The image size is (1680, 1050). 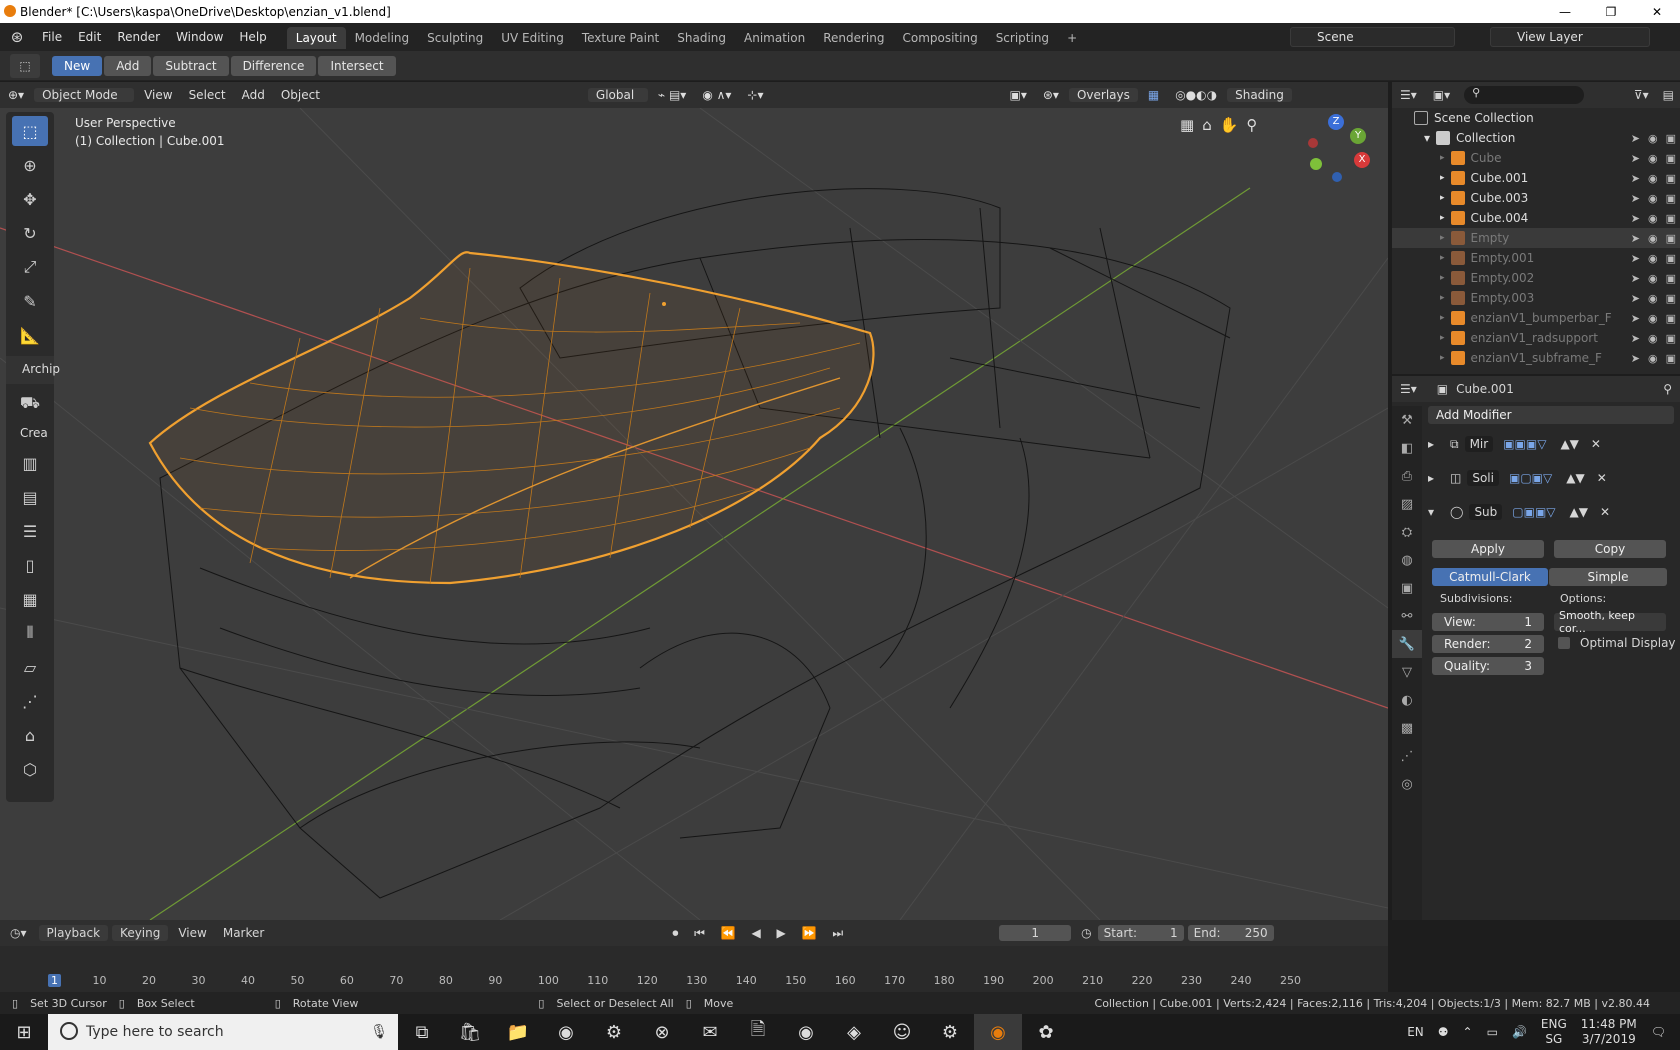 I want to click on modifier-toggles: ▢▣▣▽, so click(x=1533, y=512).